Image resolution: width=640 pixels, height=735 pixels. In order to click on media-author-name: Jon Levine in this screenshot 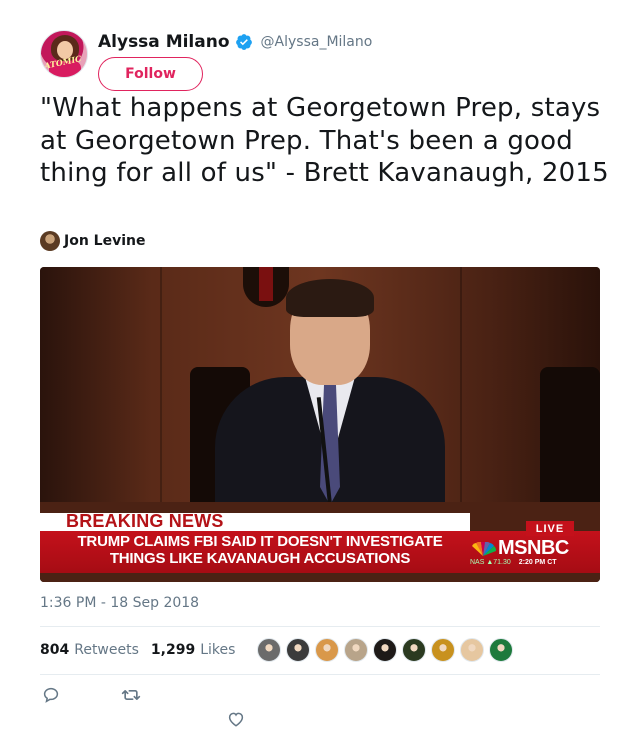, I will do `click(104, 241)`.